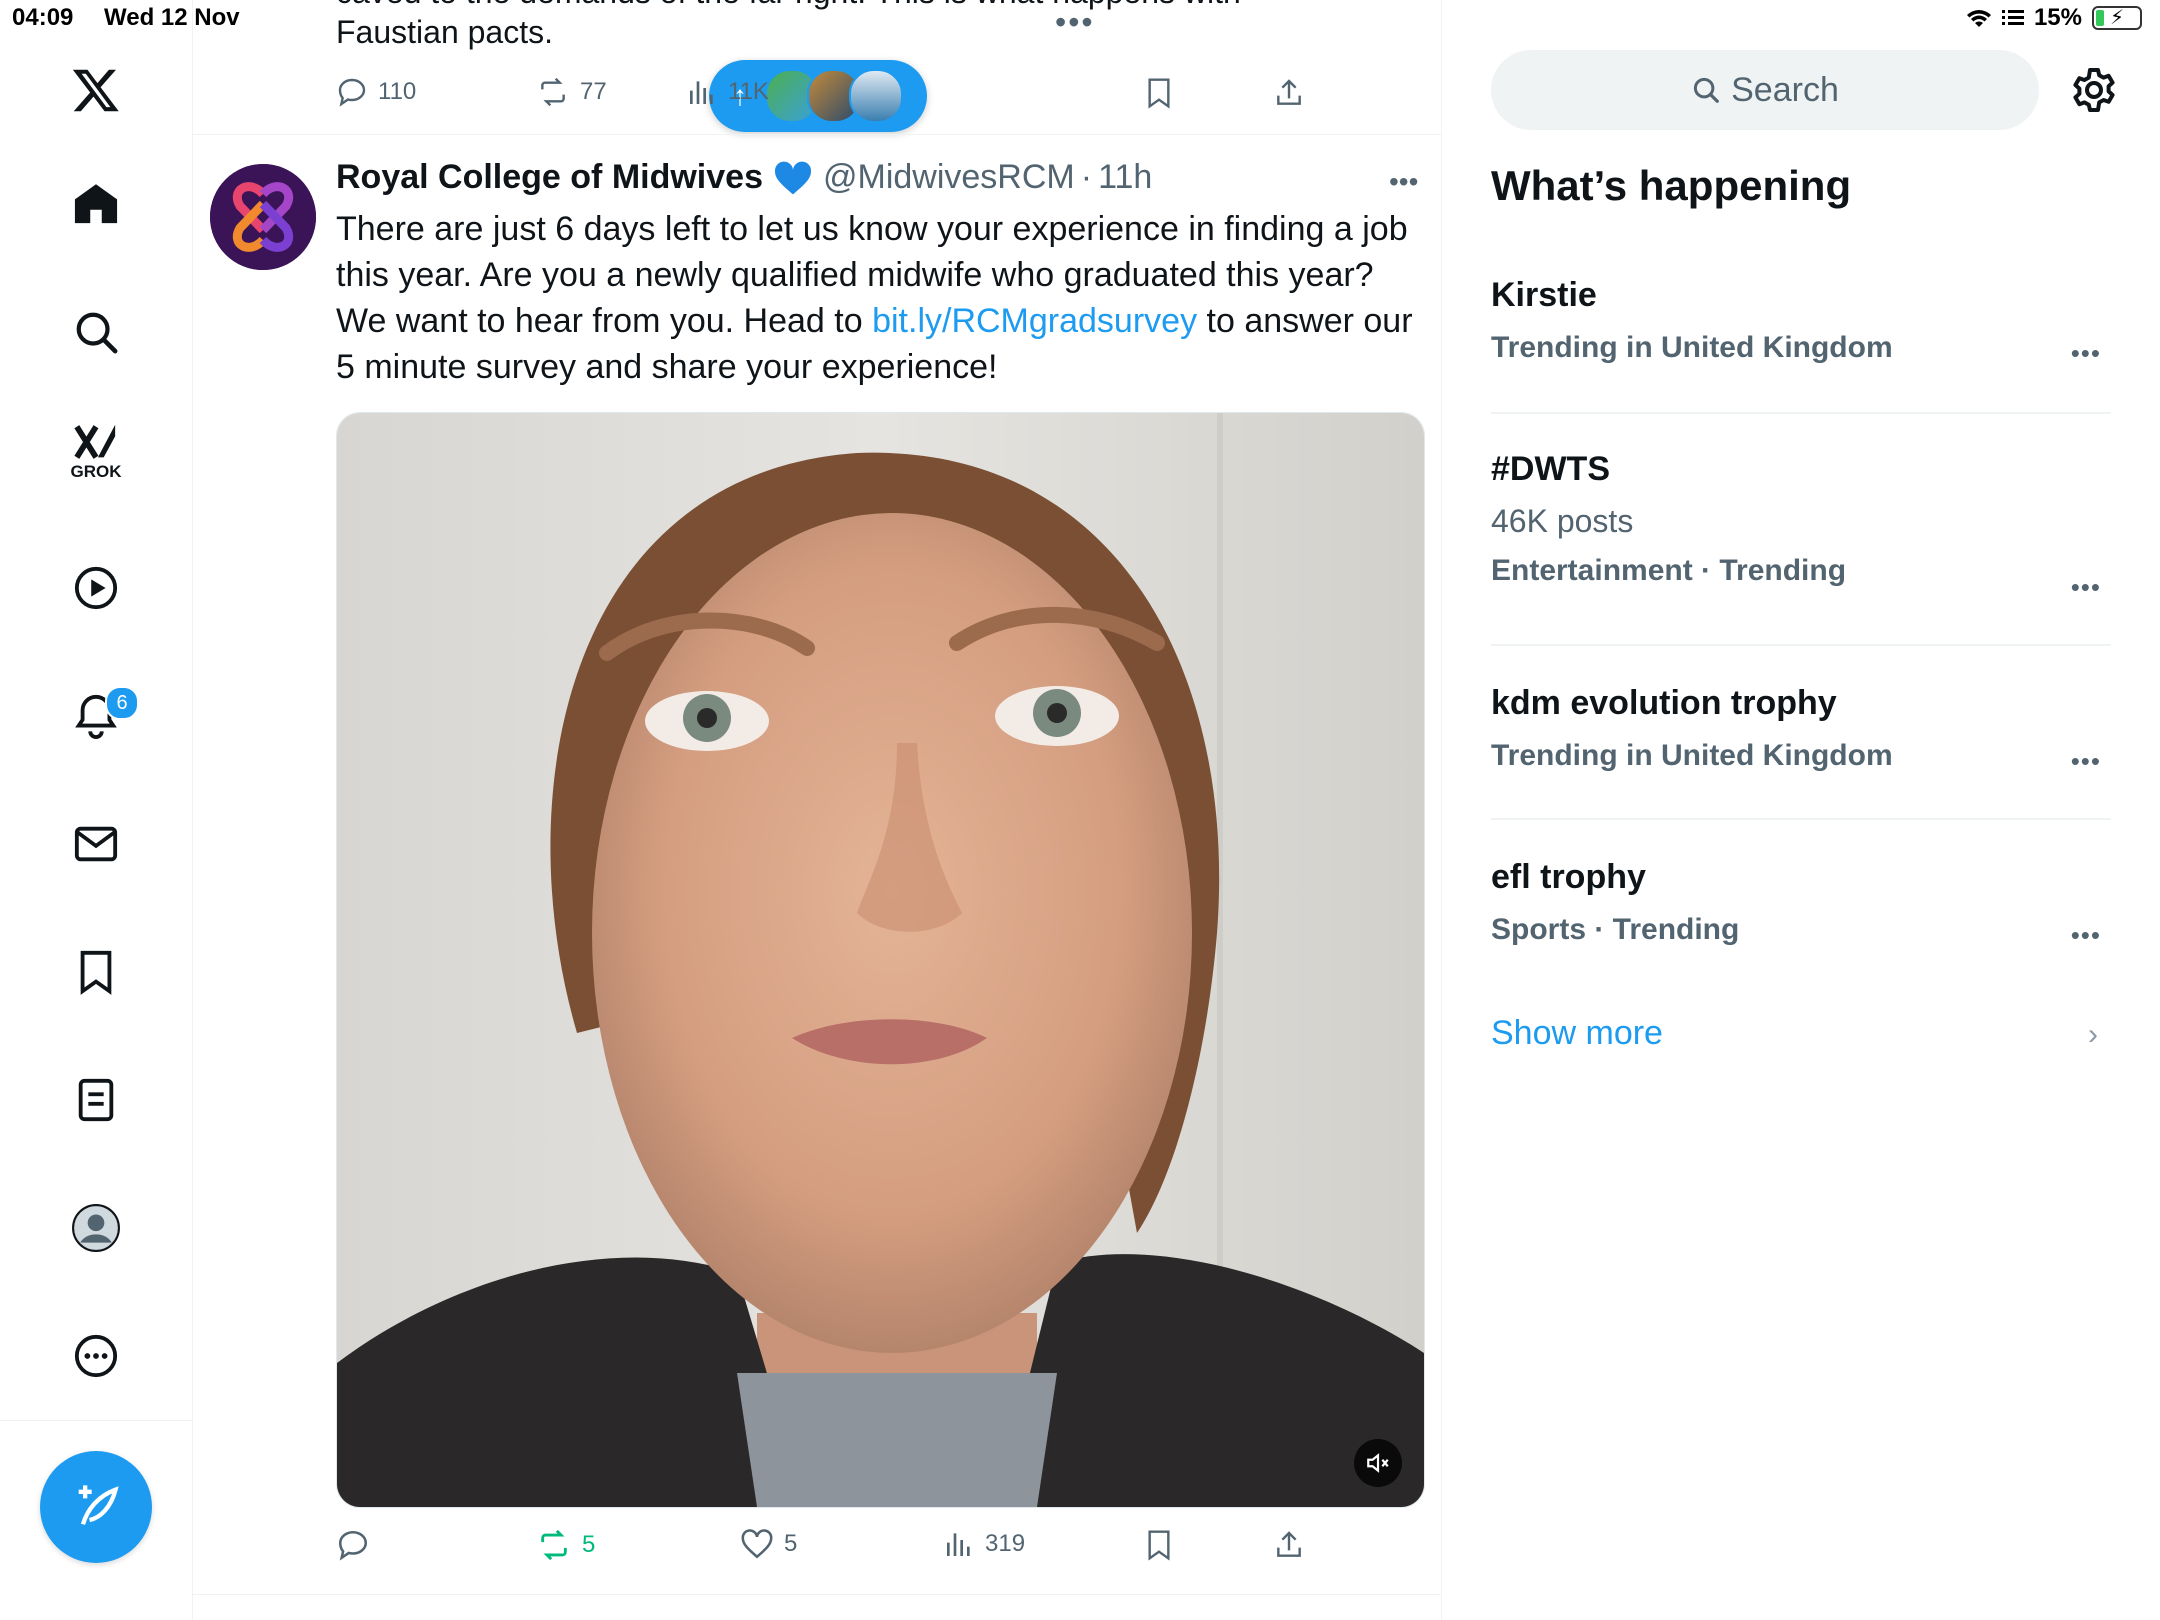 The image size is (2160, 1620). I want to click on trend-title: #DWTS, so click(1550, 469).